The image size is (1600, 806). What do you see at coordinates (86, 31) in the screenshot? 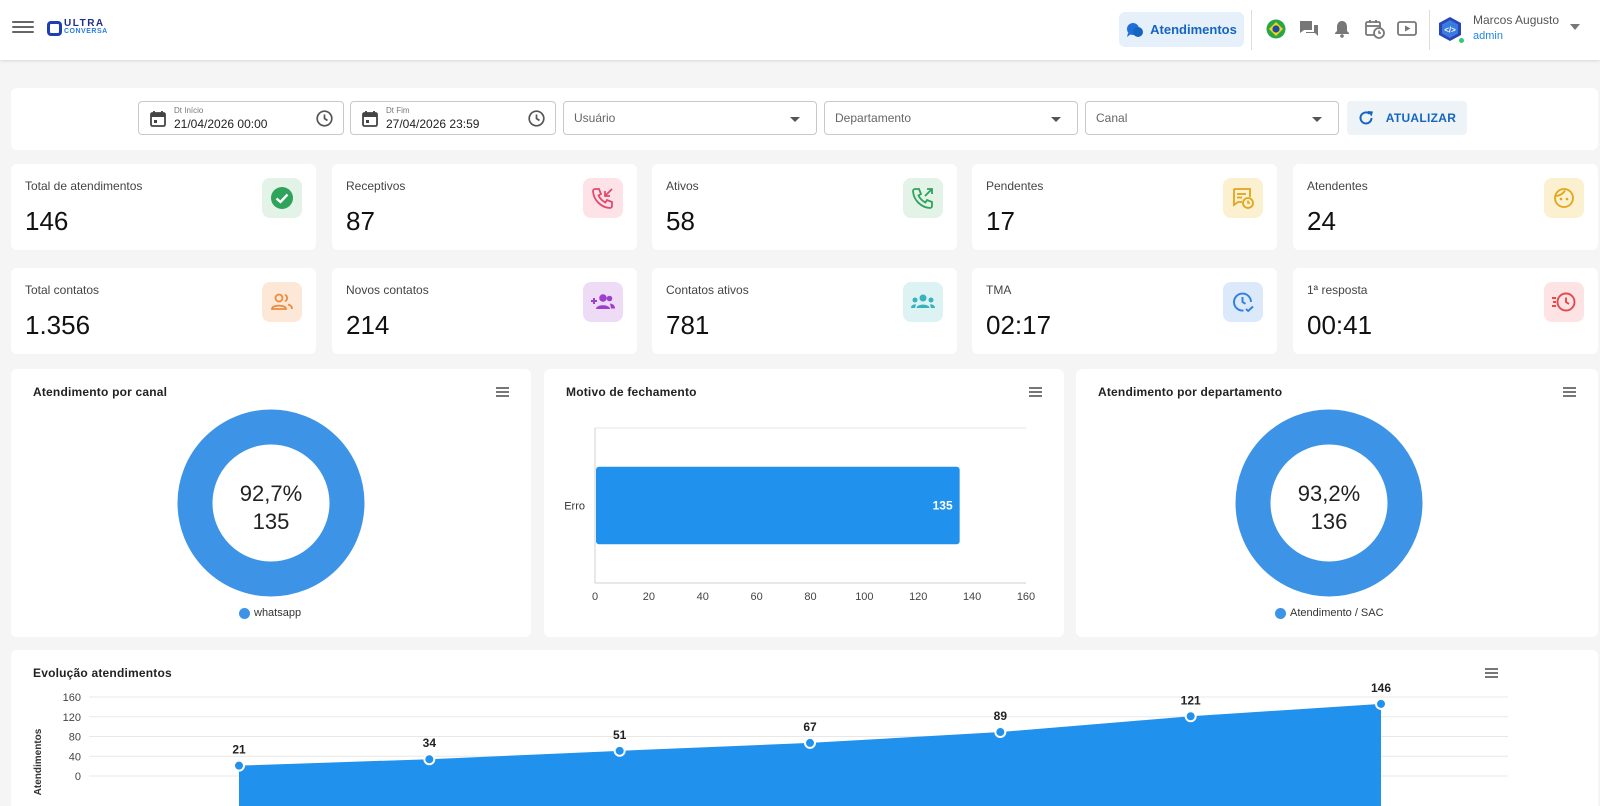
I see `logo-line2: CONVERSA` at bounding box center [86, 31].